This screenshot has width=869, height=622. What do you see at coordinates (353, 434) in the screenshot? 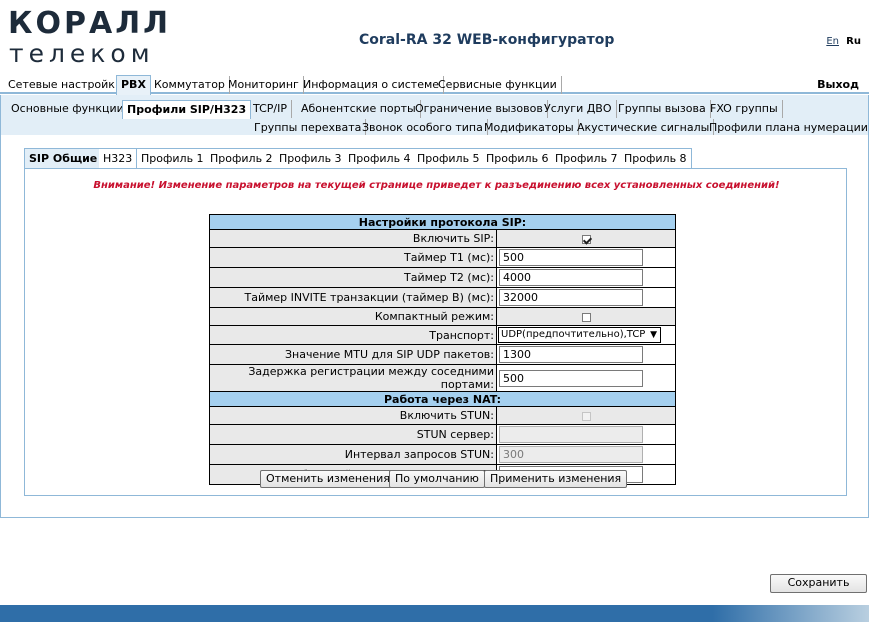
I see `stun-server-label: STUN сервер:` at bounding box center [353, 434].